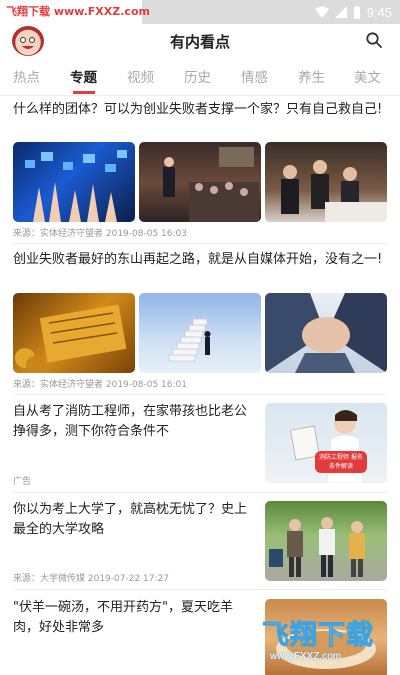 This screenshot has width=400, height=675. What do you see at coordinates (379, 12) in the screenshot?
I see `clock: 9:45` at bounding box center [379, 12].